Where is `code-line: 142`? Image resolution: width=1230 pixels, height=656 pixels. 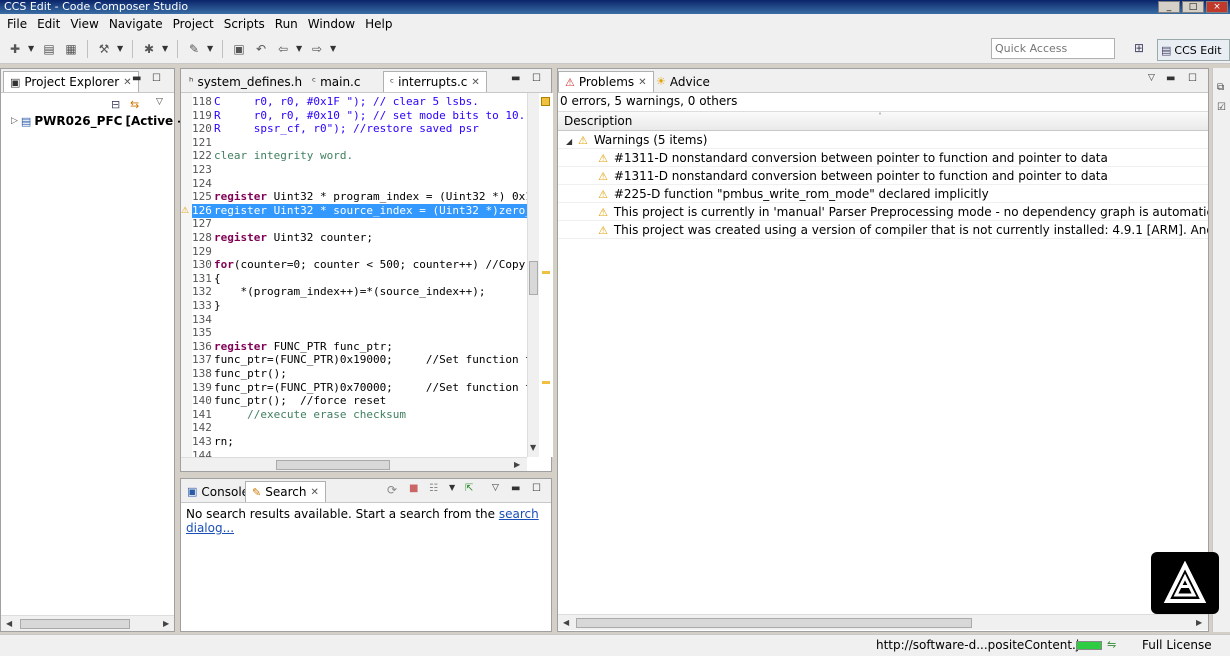 code-line: 142 is located at coordinates (359, 428).